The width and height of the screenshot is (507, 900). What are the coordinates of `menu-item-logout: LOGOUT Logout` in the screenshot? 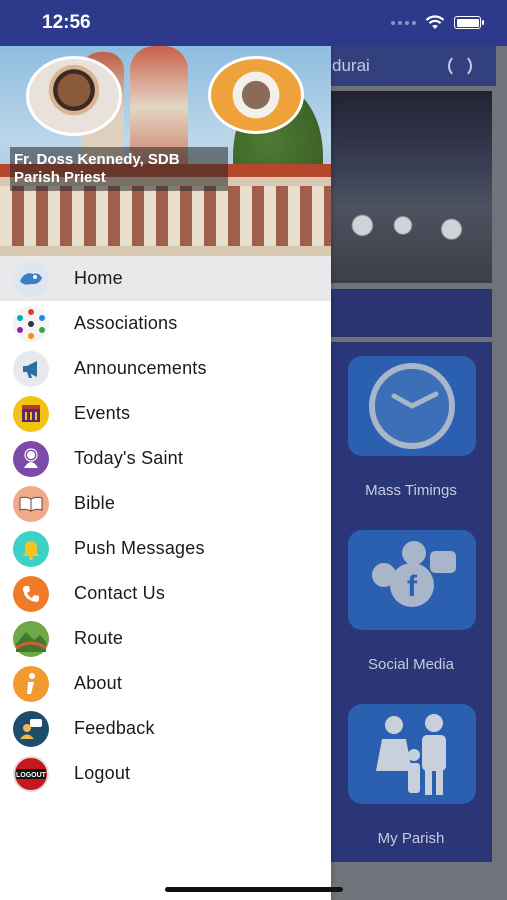 It's located at (165, 773).